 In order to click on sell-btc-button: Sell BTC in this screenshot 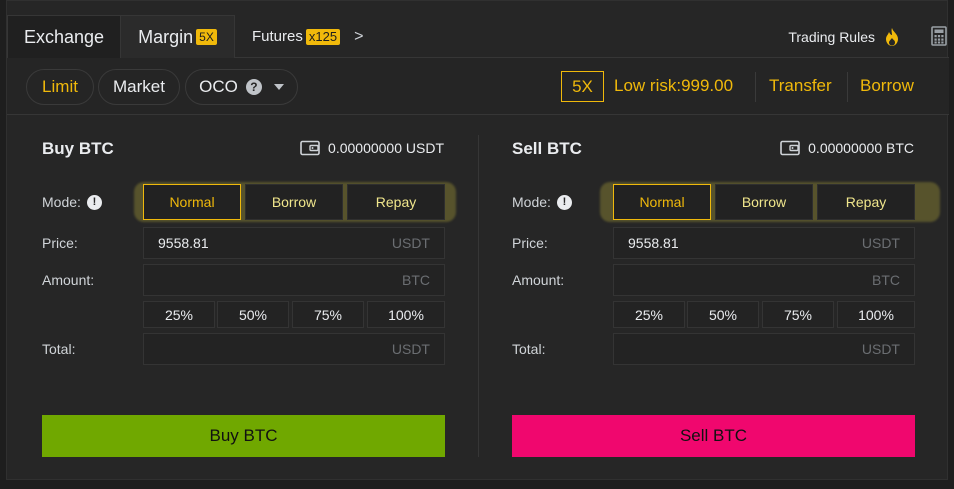, I will do `click(713, 436)`.